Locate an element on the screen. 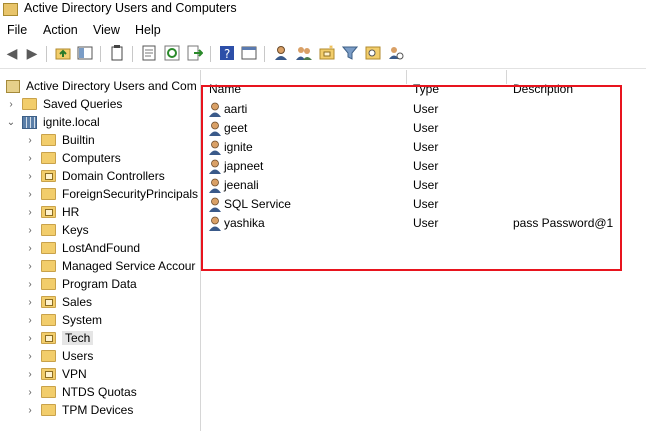 This screenshot has width=646, height=431. show-hide-console-tree-icon is located at coordinates (85, 53).